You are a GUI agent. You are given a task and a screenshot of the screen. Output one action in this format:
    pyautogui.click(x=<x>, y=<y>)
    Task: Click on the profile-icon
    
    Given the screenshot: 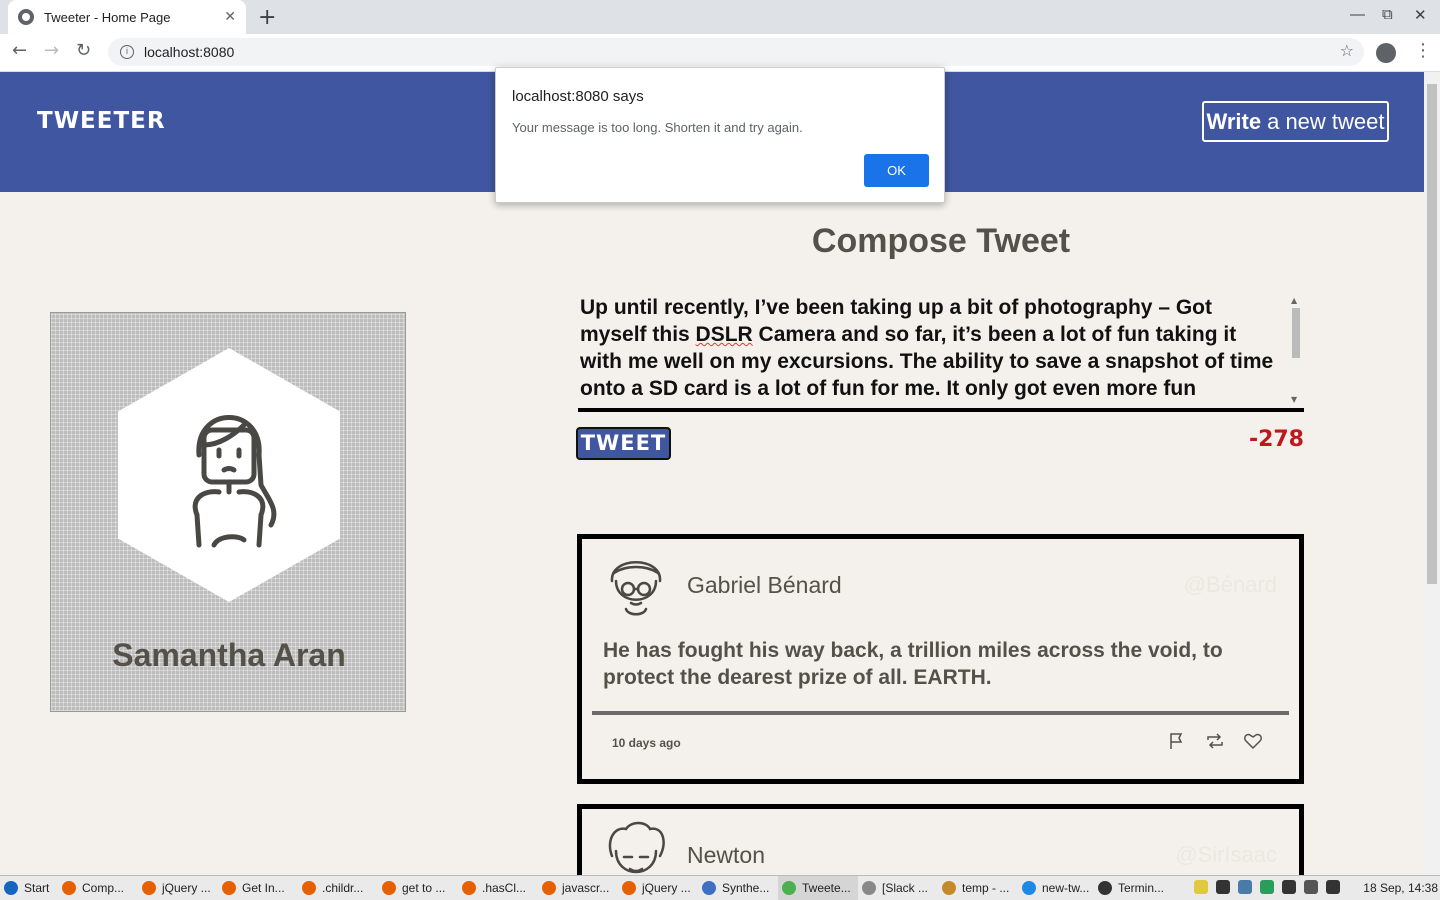 What is the action you would take?
    pyautogui.click(x=1386, y=53)
    